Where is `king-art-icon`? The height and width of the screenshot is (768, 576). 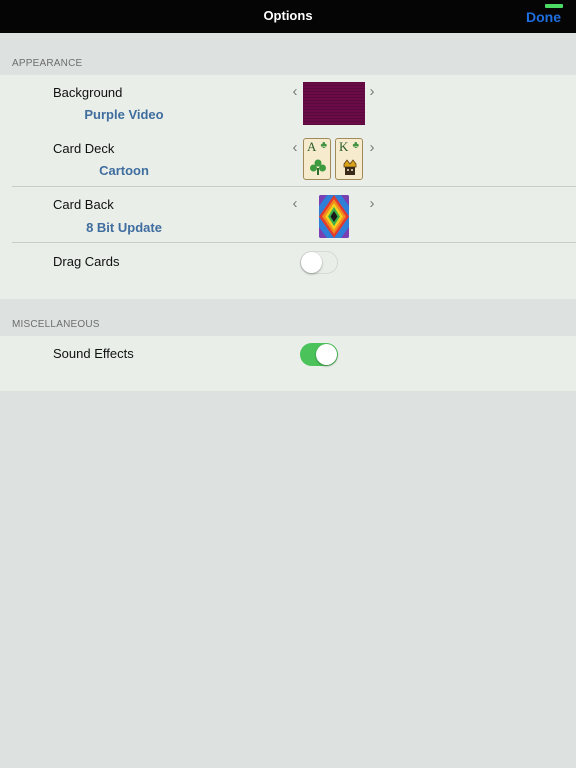
king-art-icon is located at coordinates (350, 167).